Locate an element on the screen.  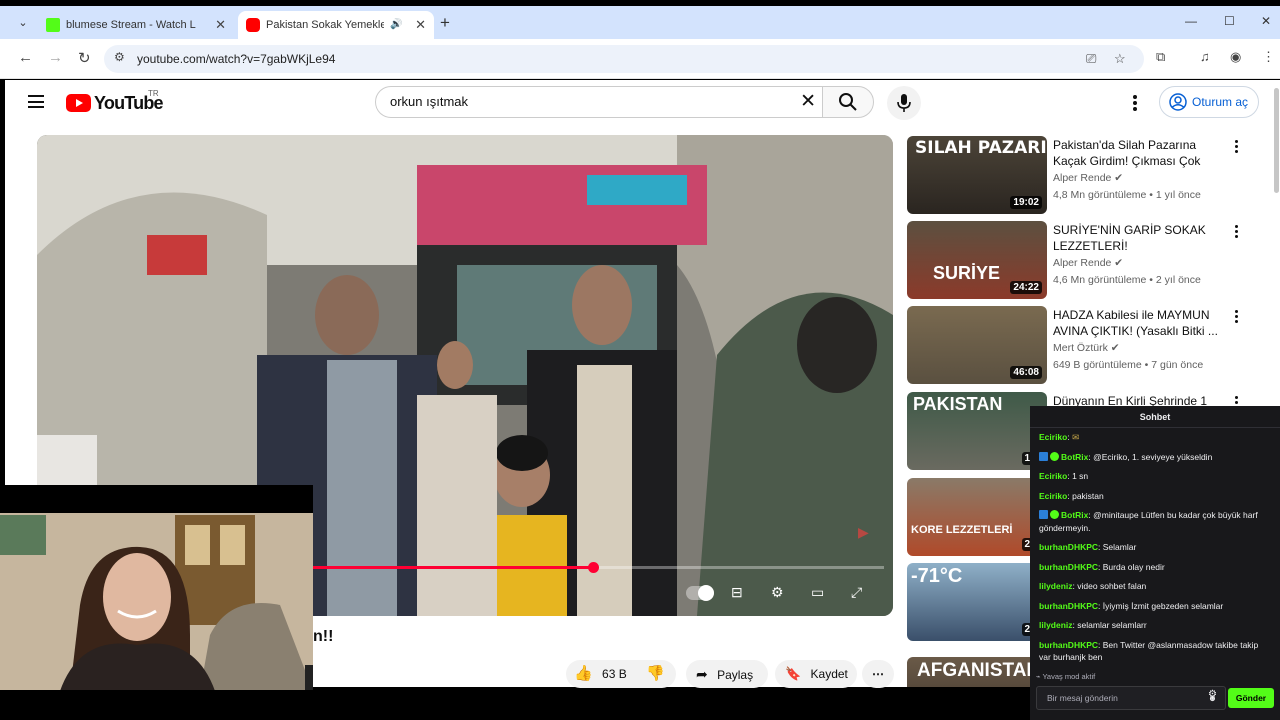
channel-name: Mert Öztürk ✔ is located at coordinates (1086, 348).